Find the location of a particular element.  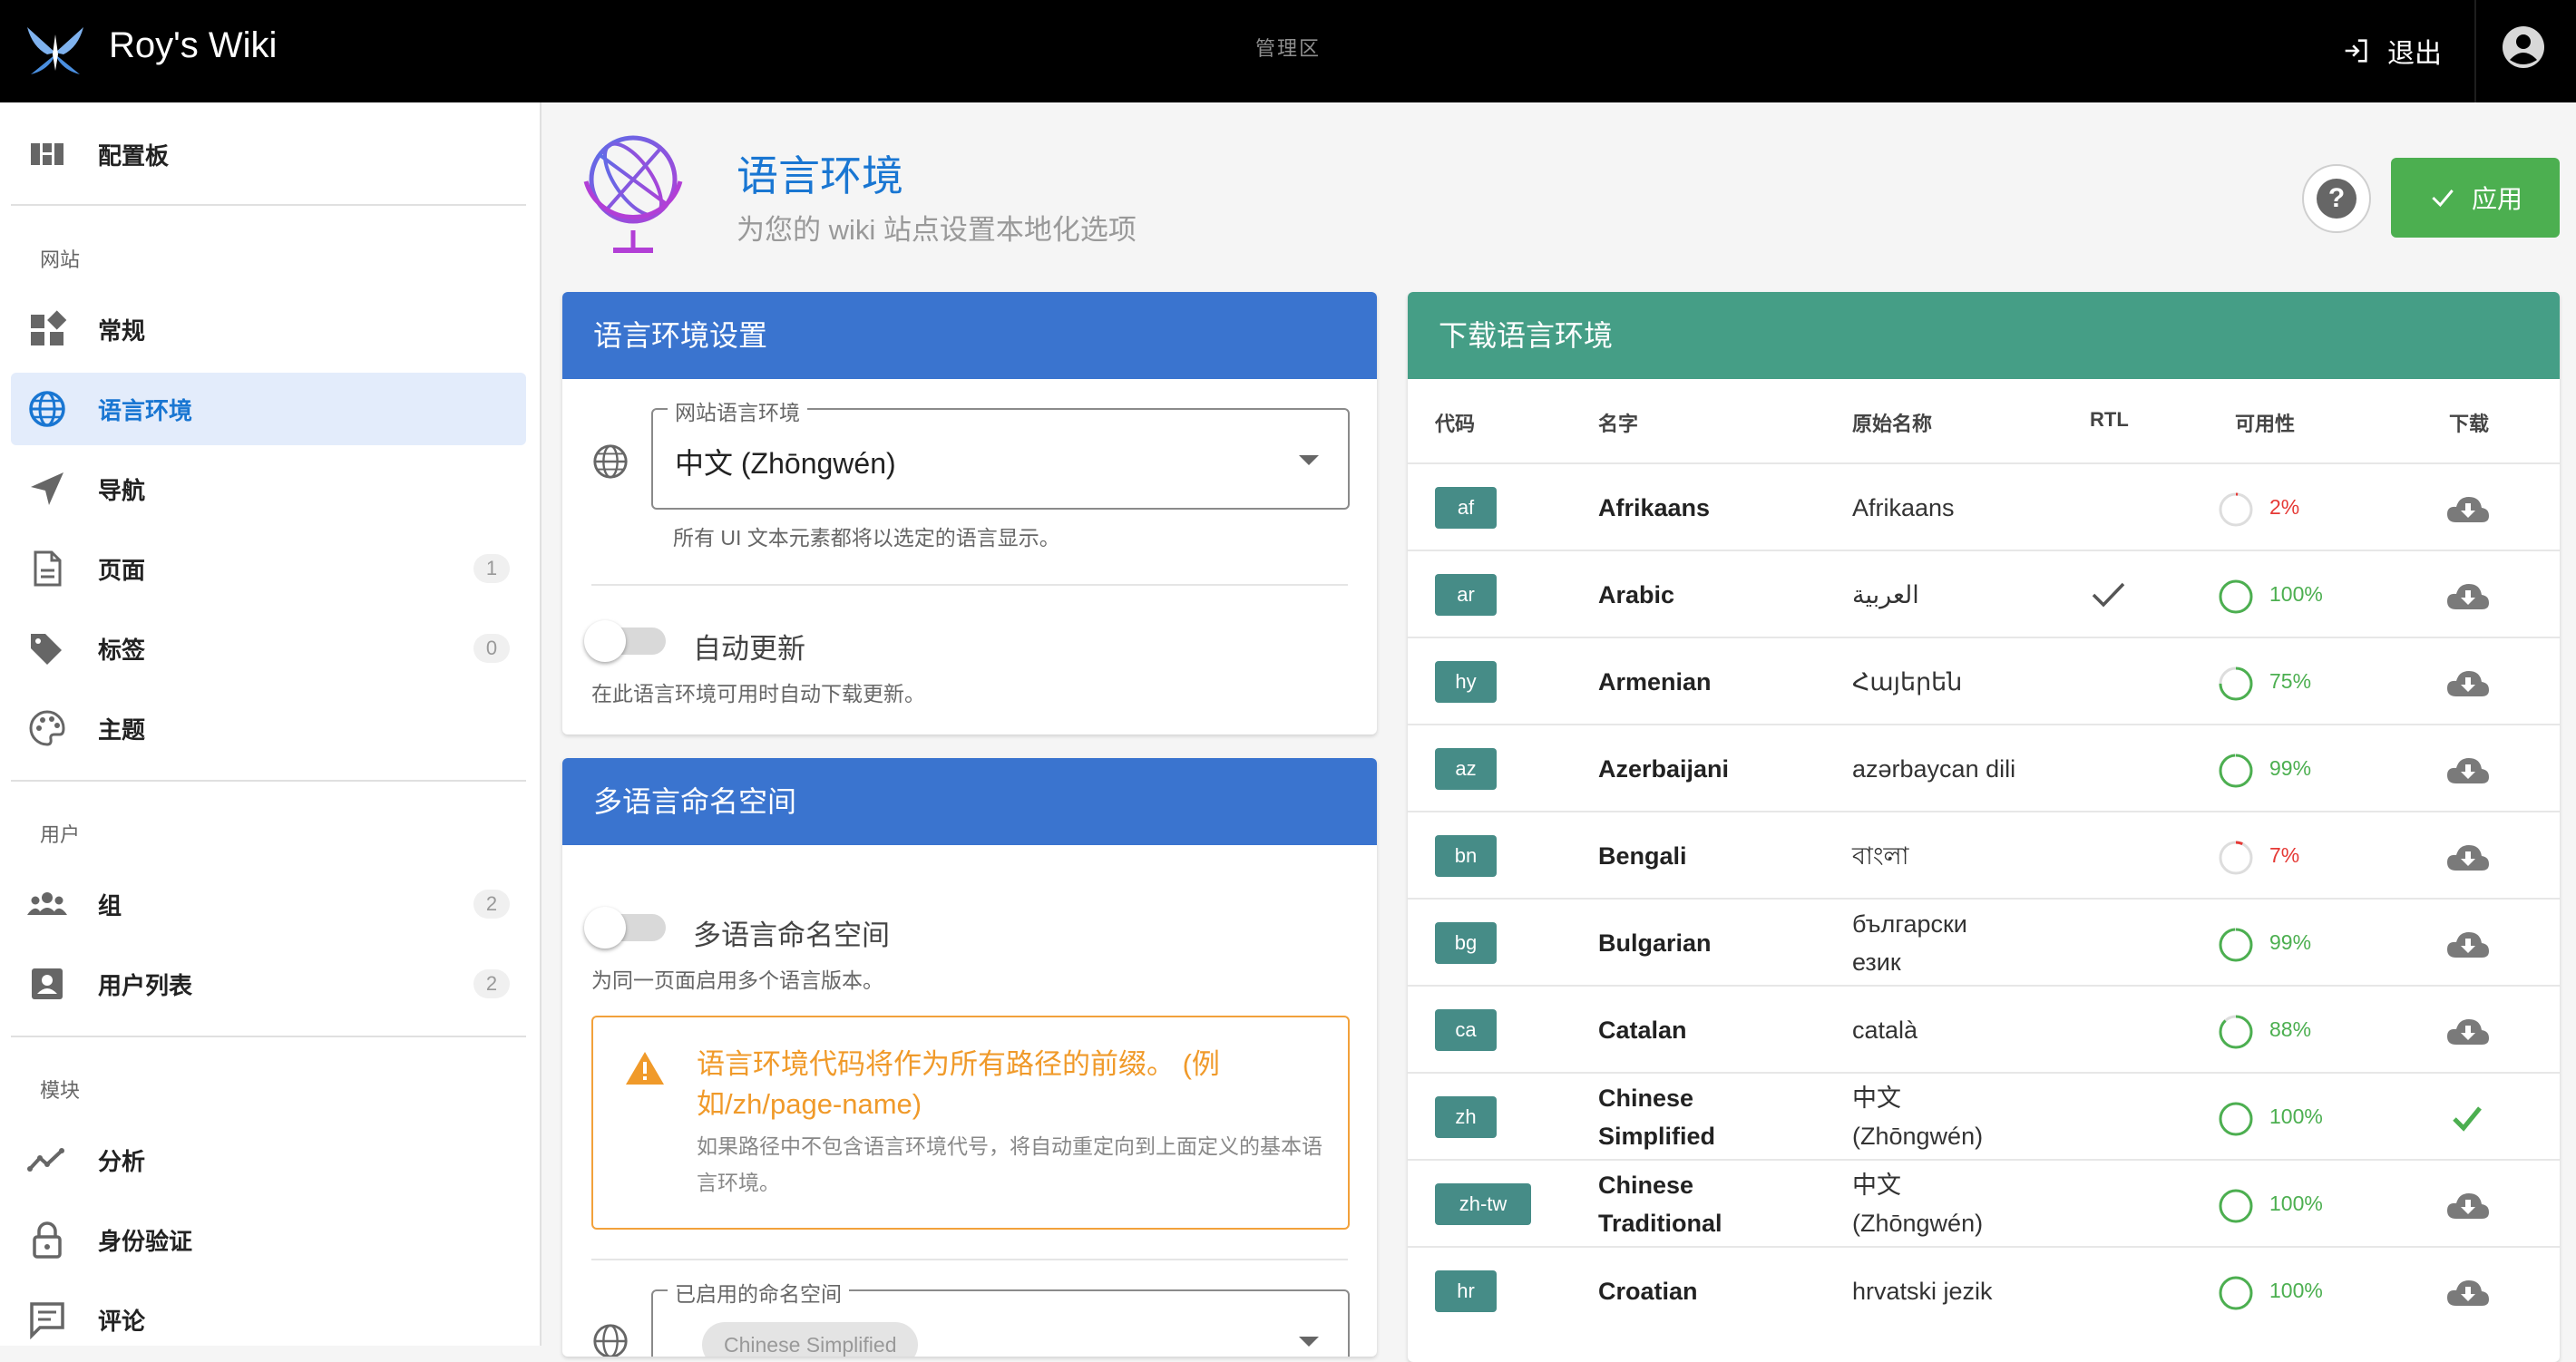

locale-code-badge: bn is located at coordinates (1466, 856).